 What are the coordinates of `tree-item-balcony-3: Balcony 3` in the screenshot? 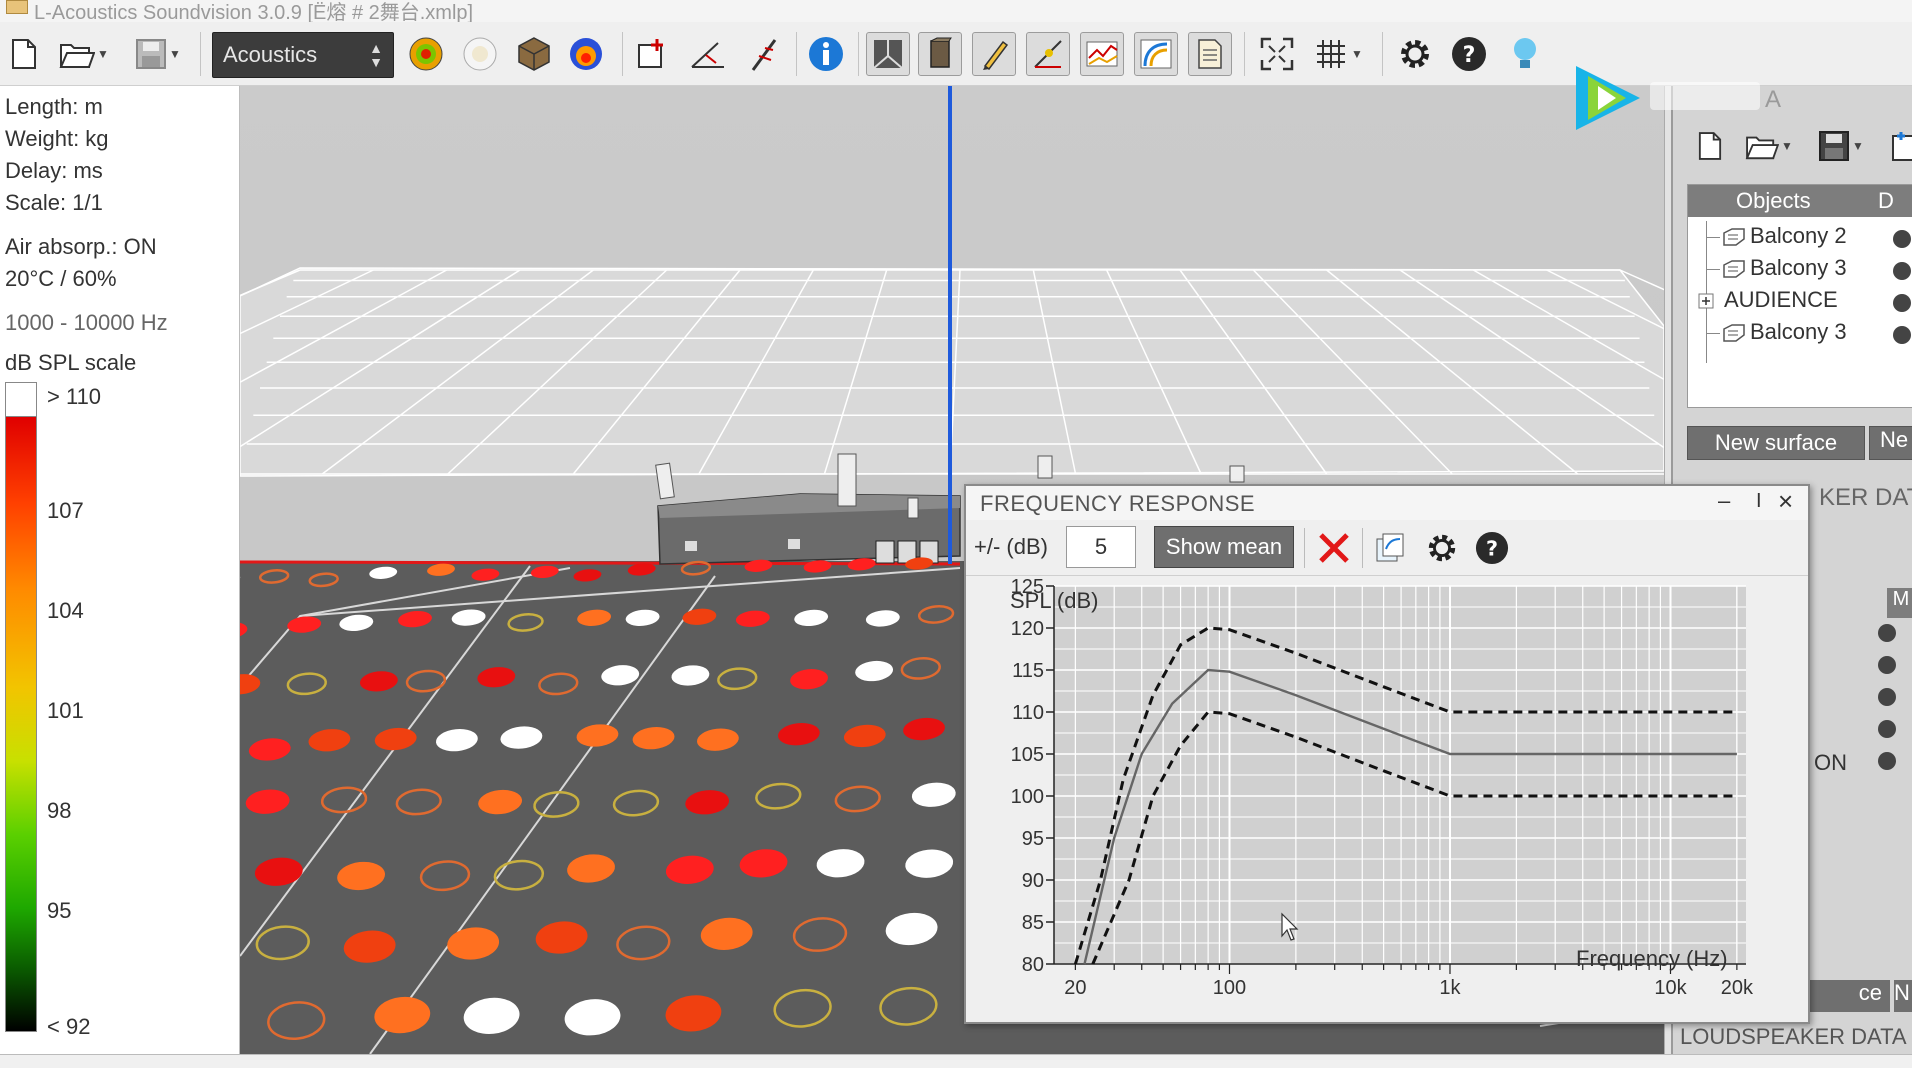 It's located at (1800, 269).